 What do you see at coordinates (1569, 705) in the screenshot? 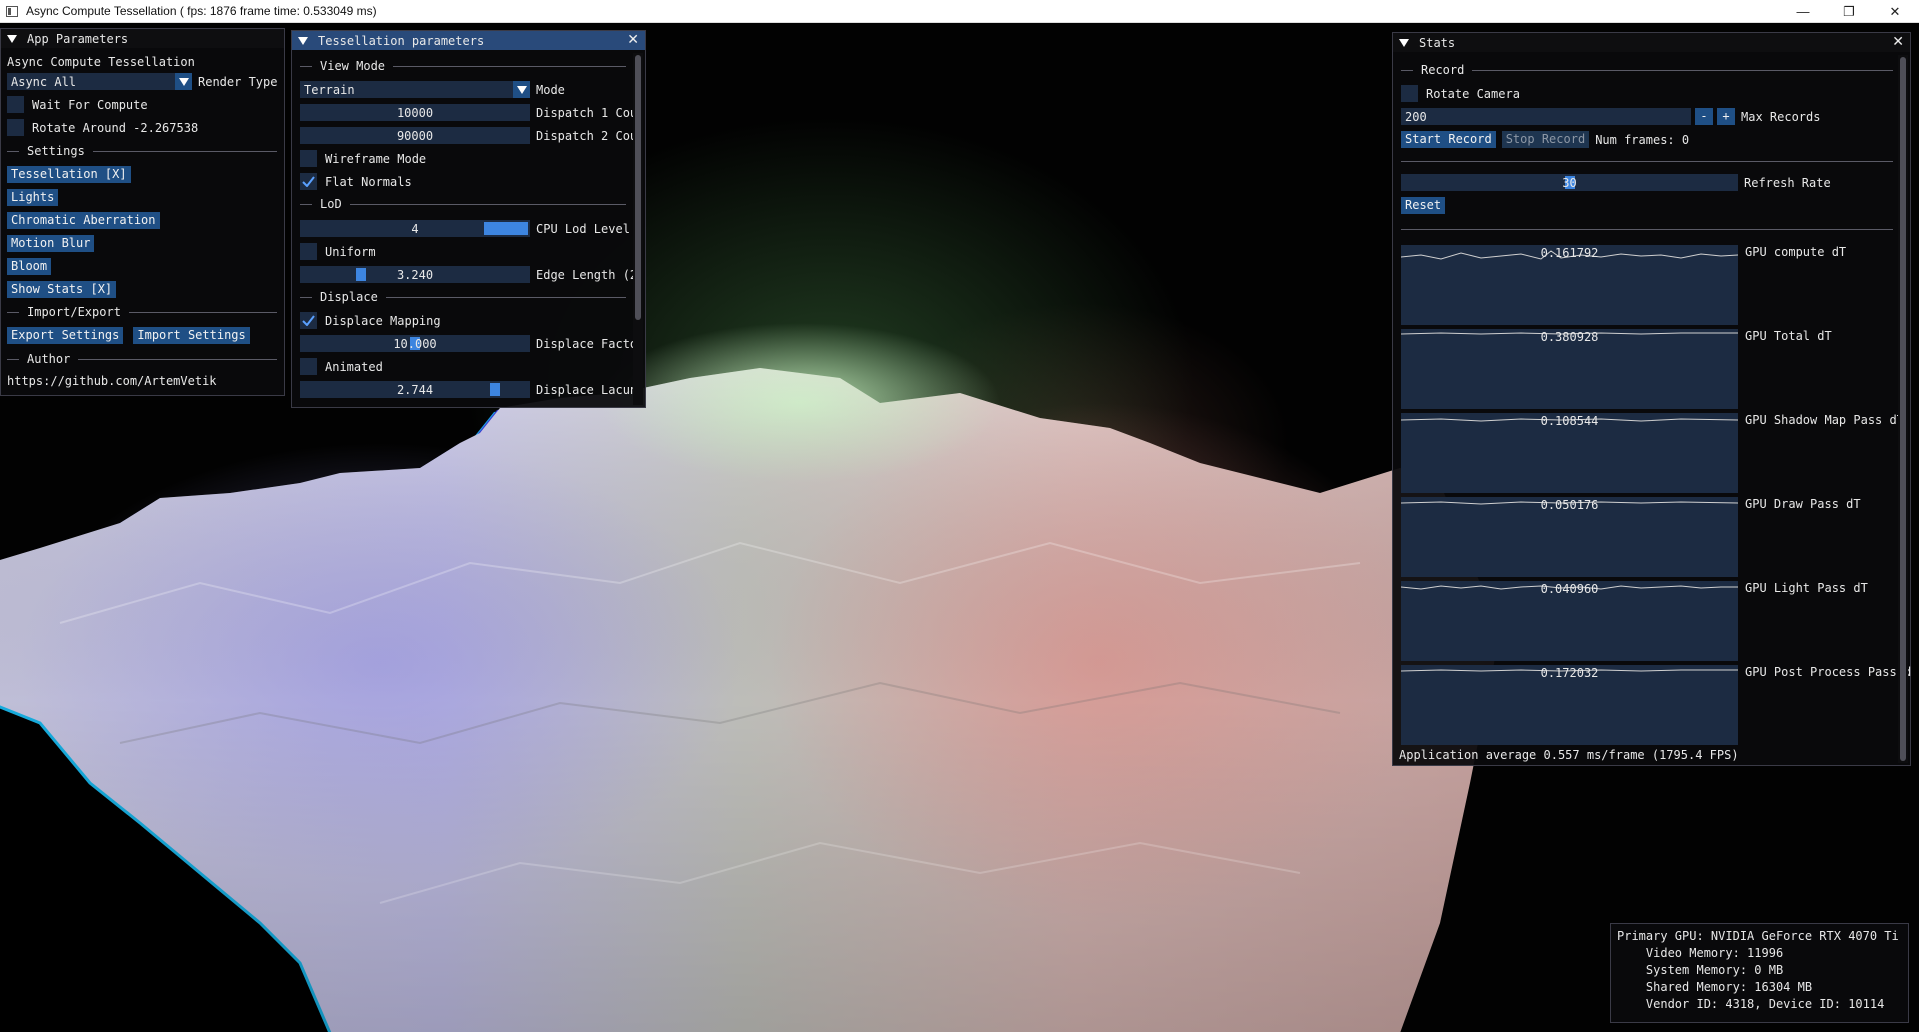
I see `plot-gpu-post-process: 0.172032` at bounding box center [1569, 705].